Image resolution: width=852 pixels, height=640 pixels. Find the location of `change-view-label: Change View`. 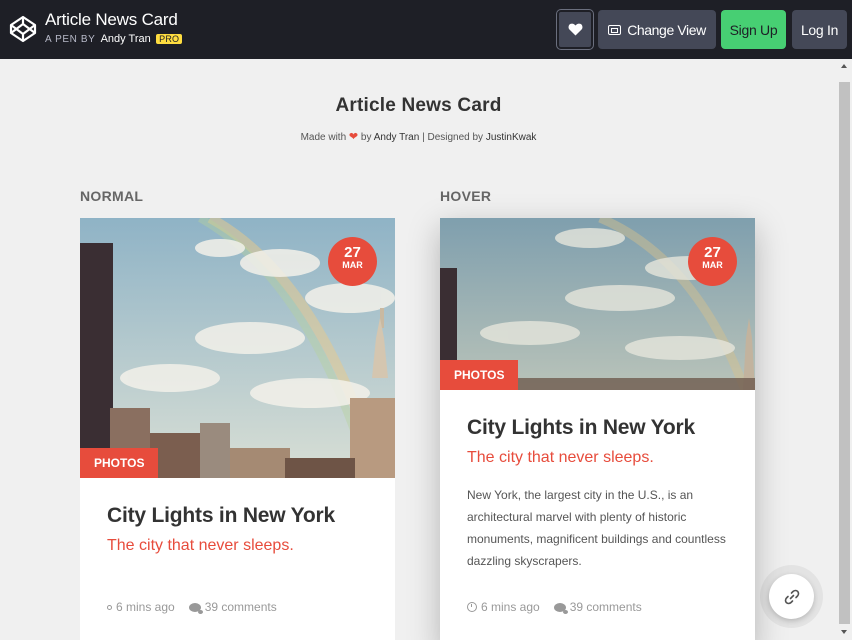

change-view-label: Change View is located at coordinates (666, 29).